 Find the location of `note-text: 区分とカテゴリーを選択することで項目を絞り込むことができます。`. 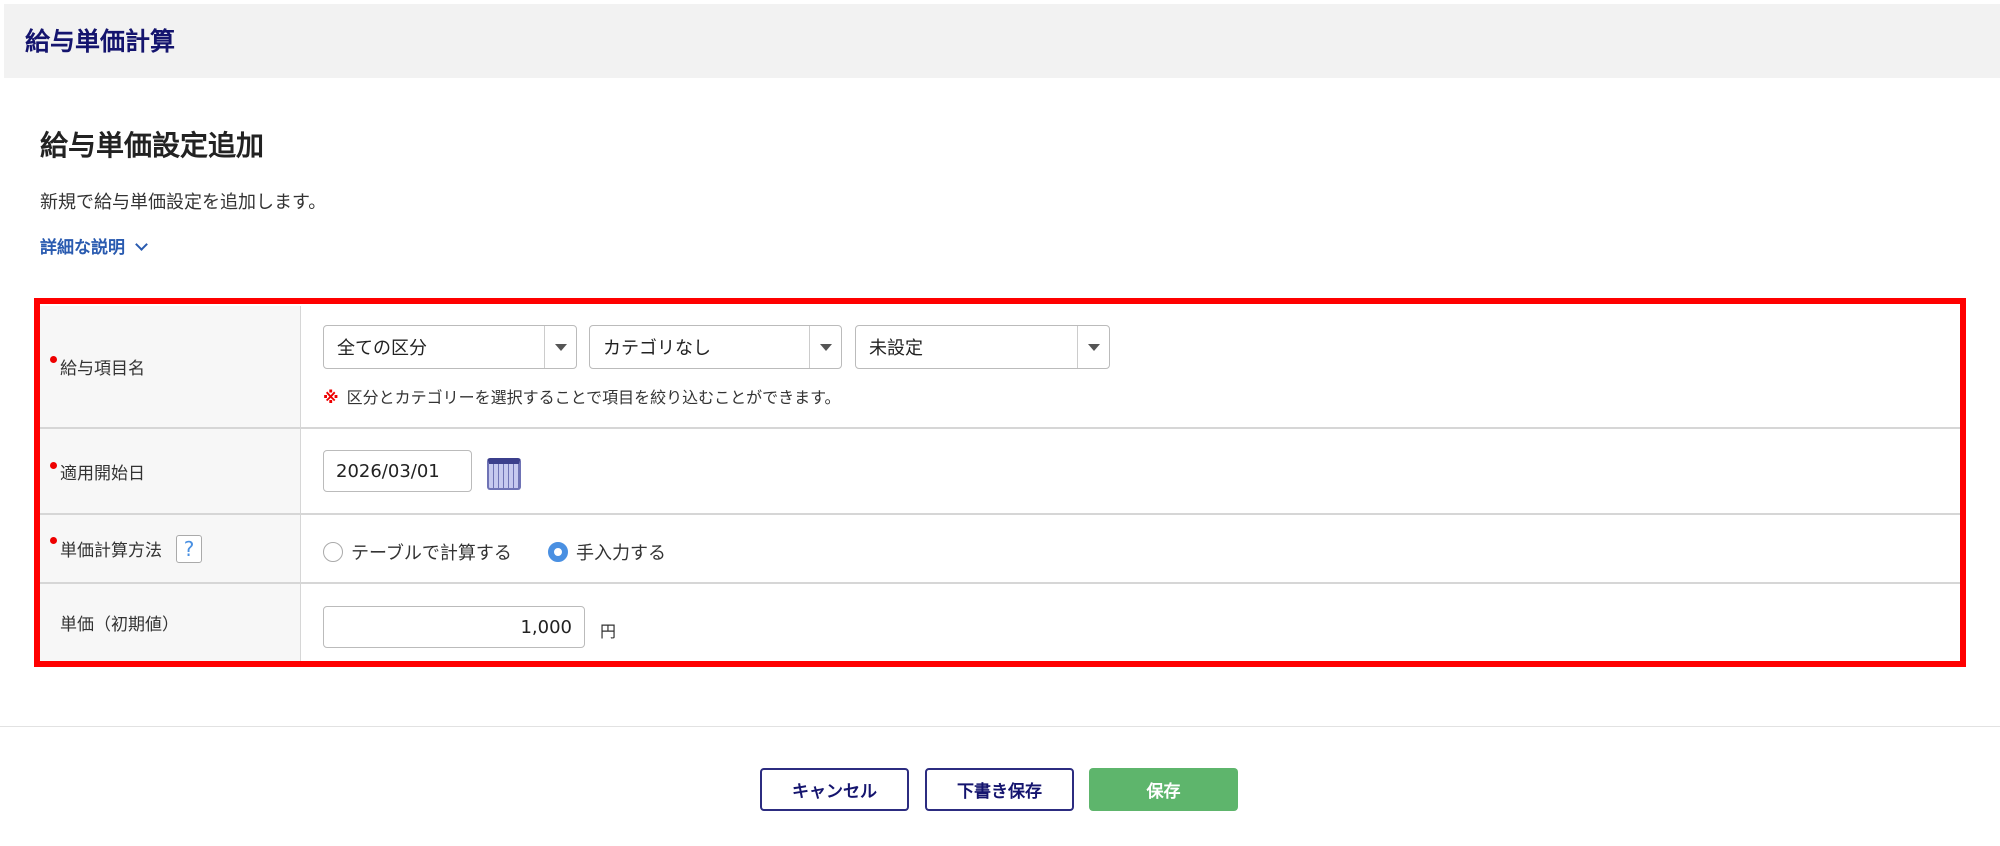

note-text: 区分とカテゴリーを選択することで項目を絞り込むことができます。 is located at coordinates (593, 397).